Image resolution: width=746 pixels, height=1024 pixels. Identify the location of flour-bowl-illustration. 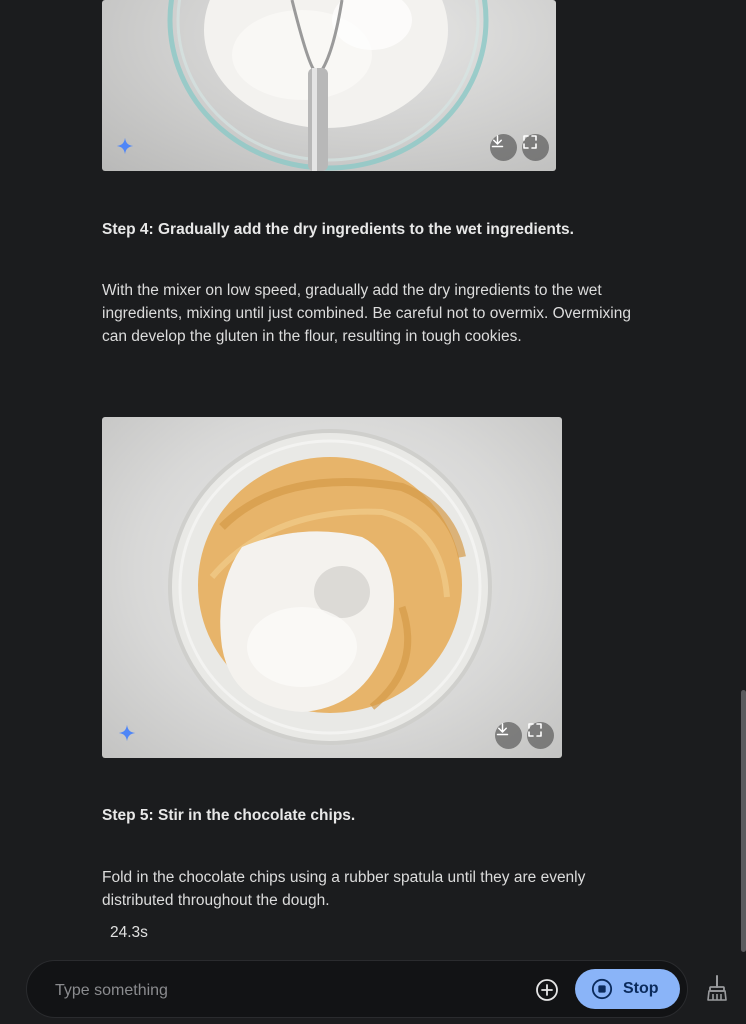
(328, 85).